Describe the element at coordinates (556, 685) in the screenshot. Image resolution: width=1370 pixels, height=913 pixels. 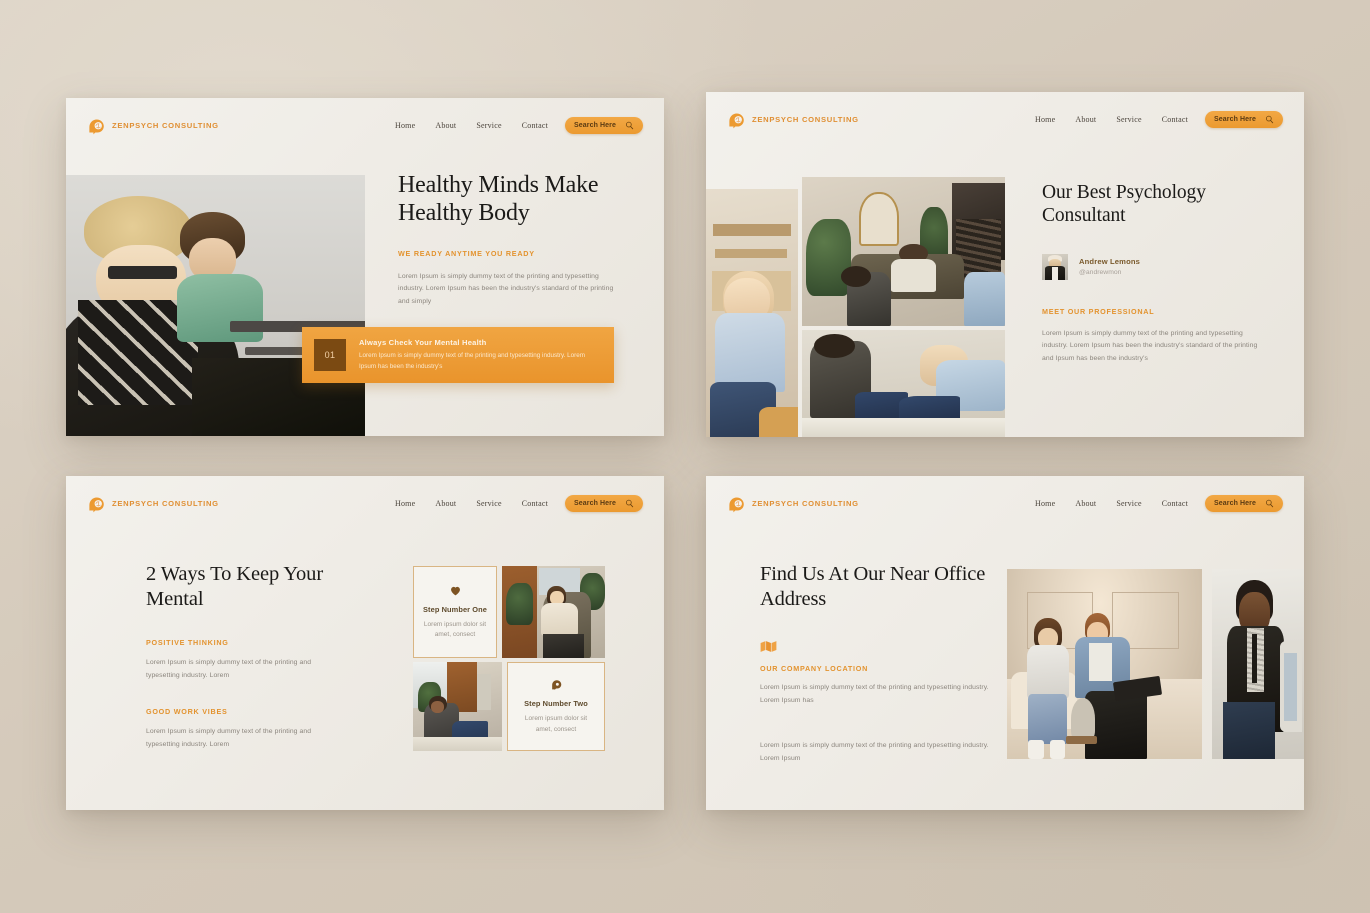
I see `head-profile-icon` at that location.